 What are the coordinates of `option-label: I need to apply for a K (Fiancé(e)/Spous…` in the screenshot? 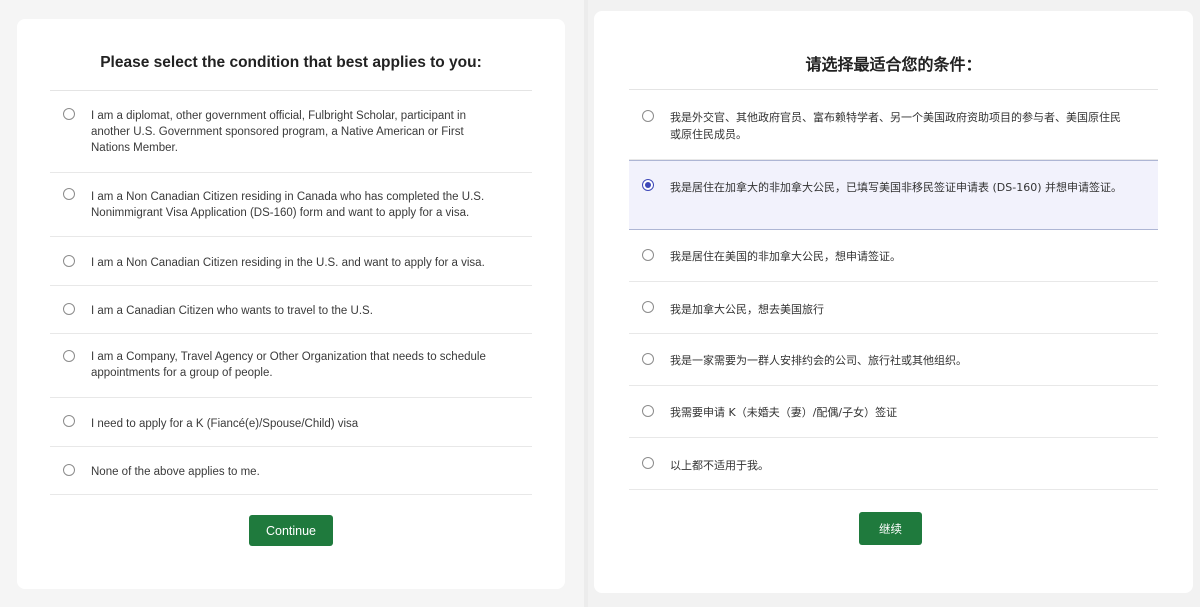 It's located at (225, 424).